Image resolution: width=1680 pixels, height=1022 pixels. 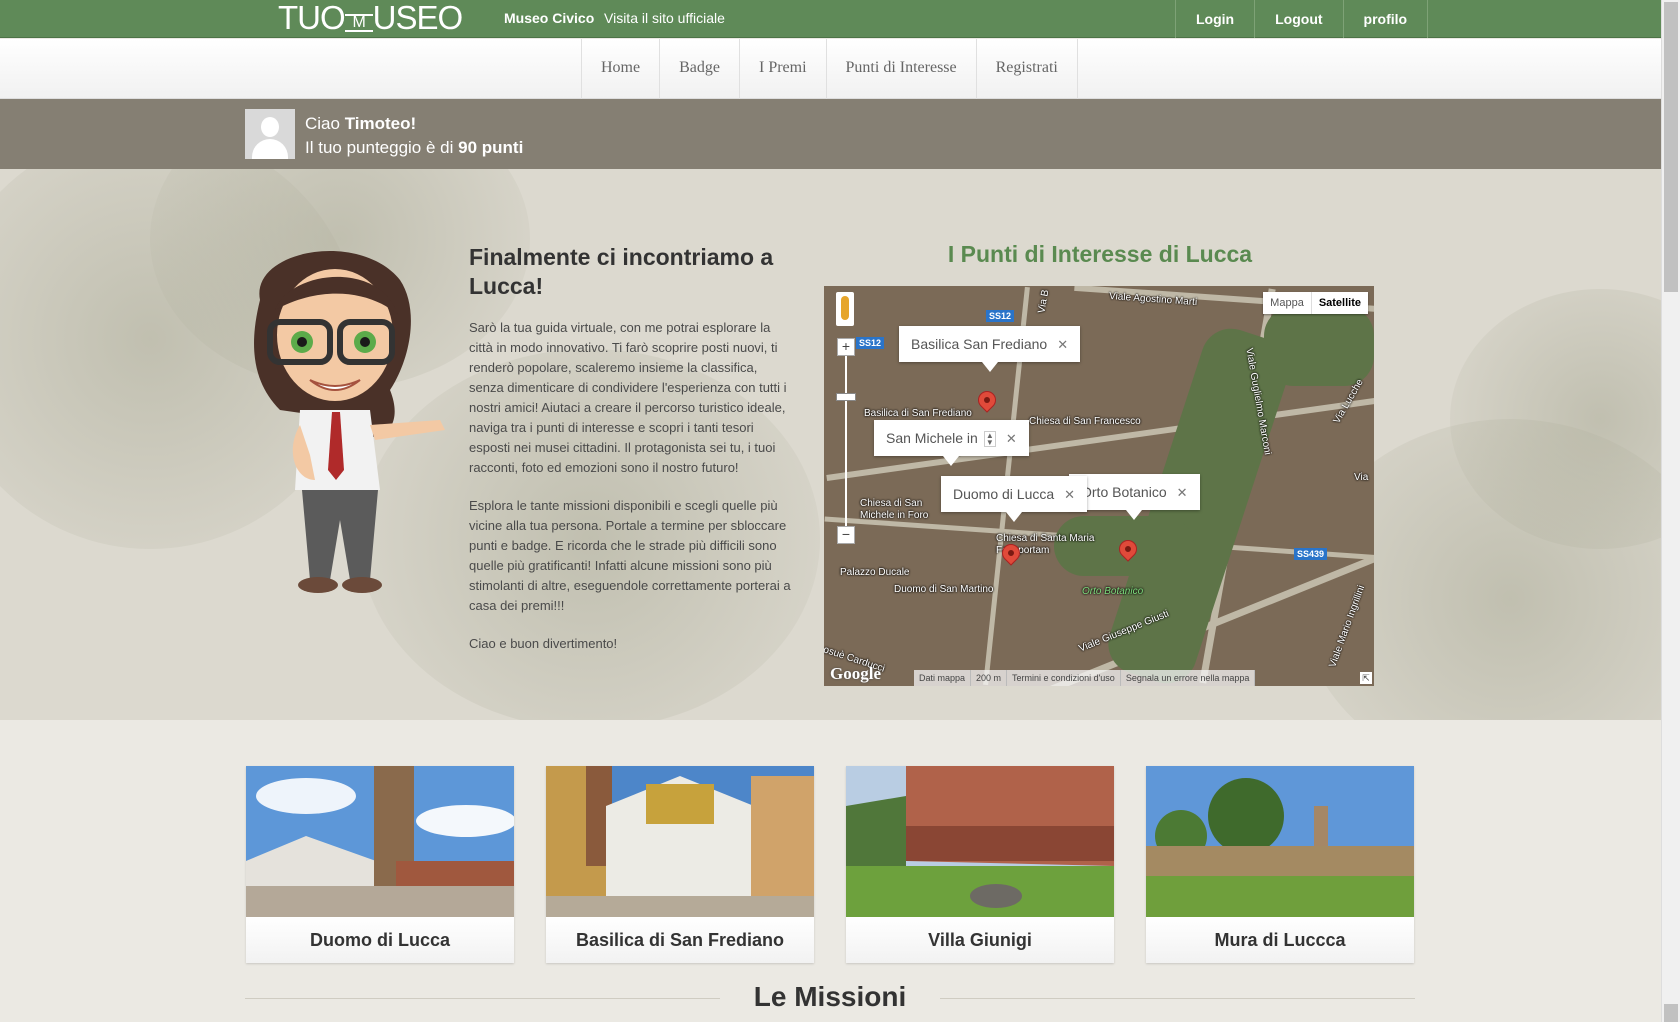 I want to click on poi-card-villa: Villa Giunigi, so click(x=980, y=864).